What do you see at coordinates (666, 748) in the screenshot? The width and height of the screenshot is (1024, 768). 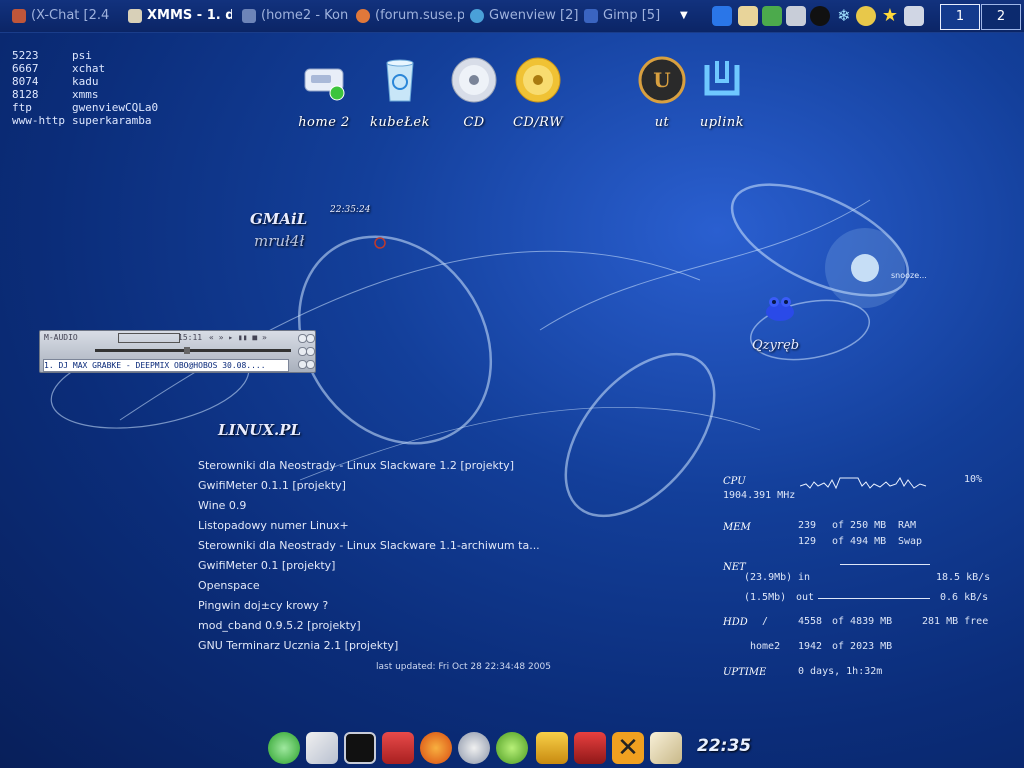 I see `mail-icon` at bounding box center [666, 748].